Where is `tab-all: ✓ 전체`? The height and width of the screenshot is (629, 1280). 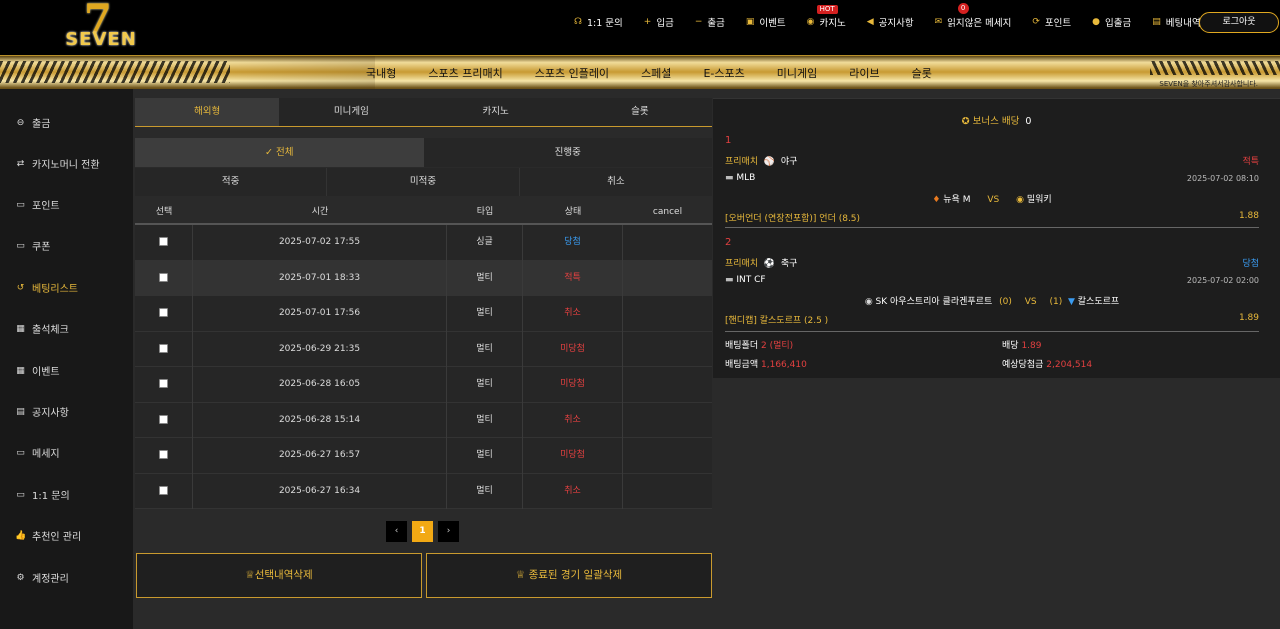
tab-all: ✓ 전체 is located at coordinates (279, 152).